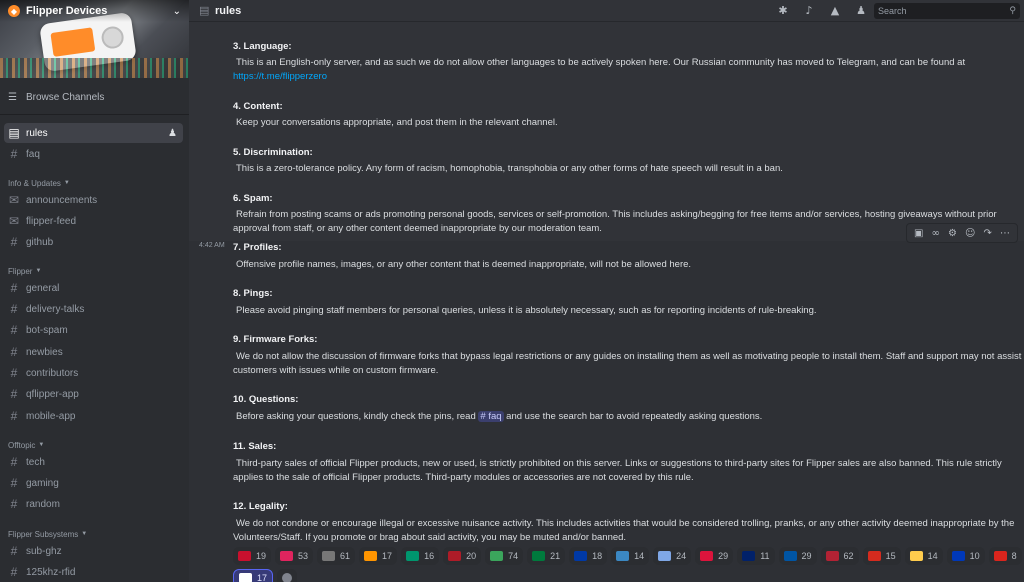  Describe the element at coordinates (253, 575) in the screenshot. I see `reaction-ghost: 17` at that location.